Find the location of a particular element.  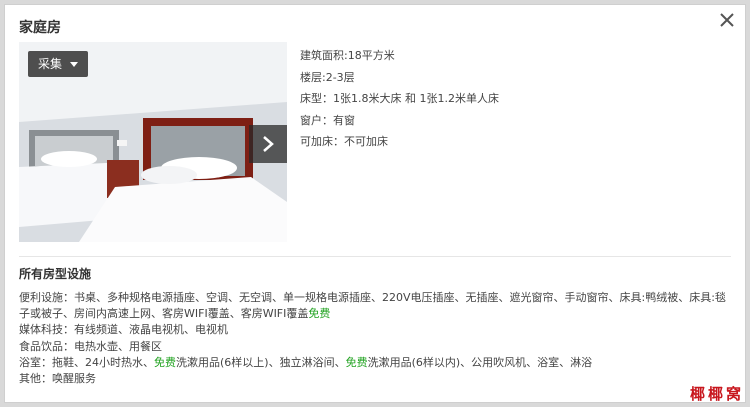

info-area: 建筑面积:18平方米 is located at coordinates (347, 55).